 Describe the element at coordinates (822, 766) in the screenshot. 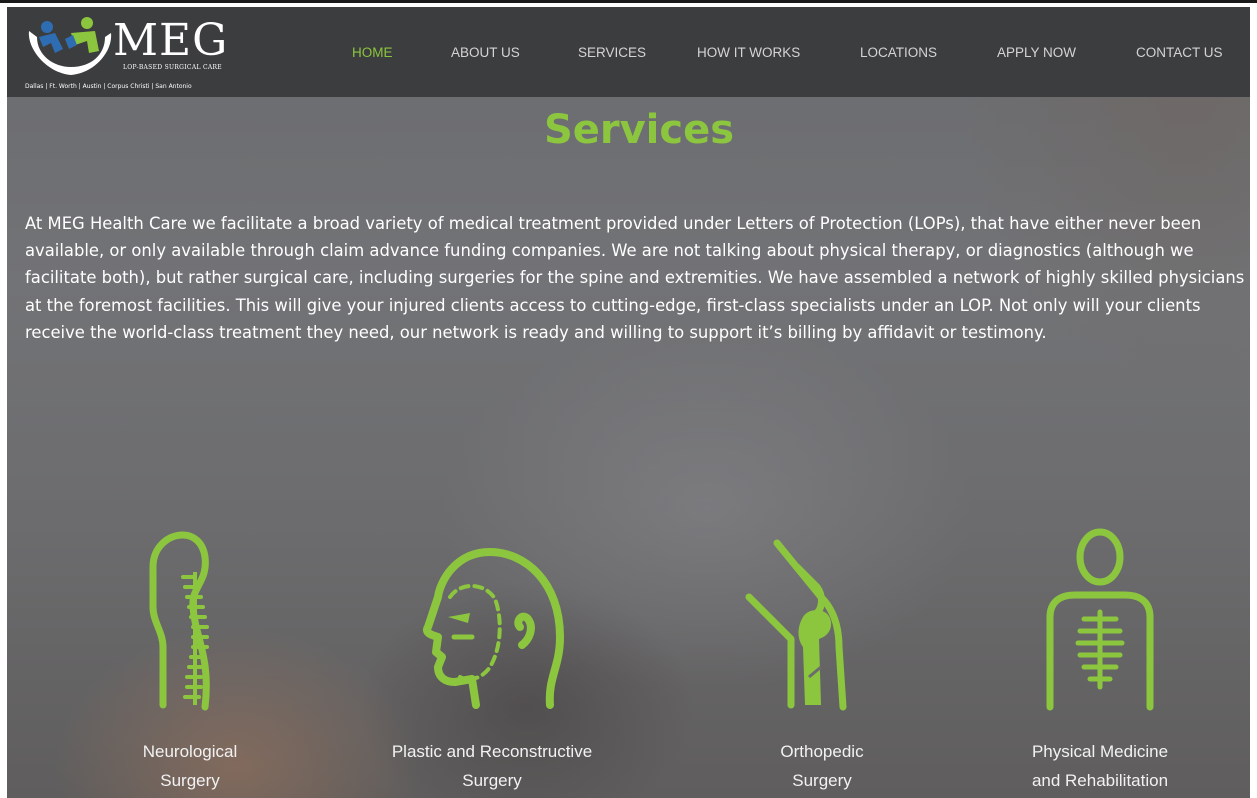

I see `service-label: Orthopedic Surgery` at that location.